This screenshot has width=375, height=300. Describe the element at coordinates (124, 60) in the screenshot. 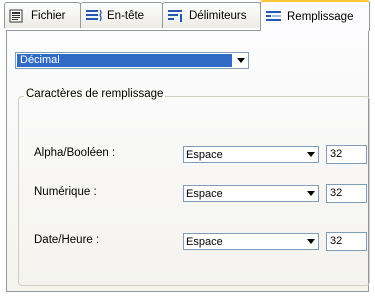

I see `format-select-value: Décimal` at that location.